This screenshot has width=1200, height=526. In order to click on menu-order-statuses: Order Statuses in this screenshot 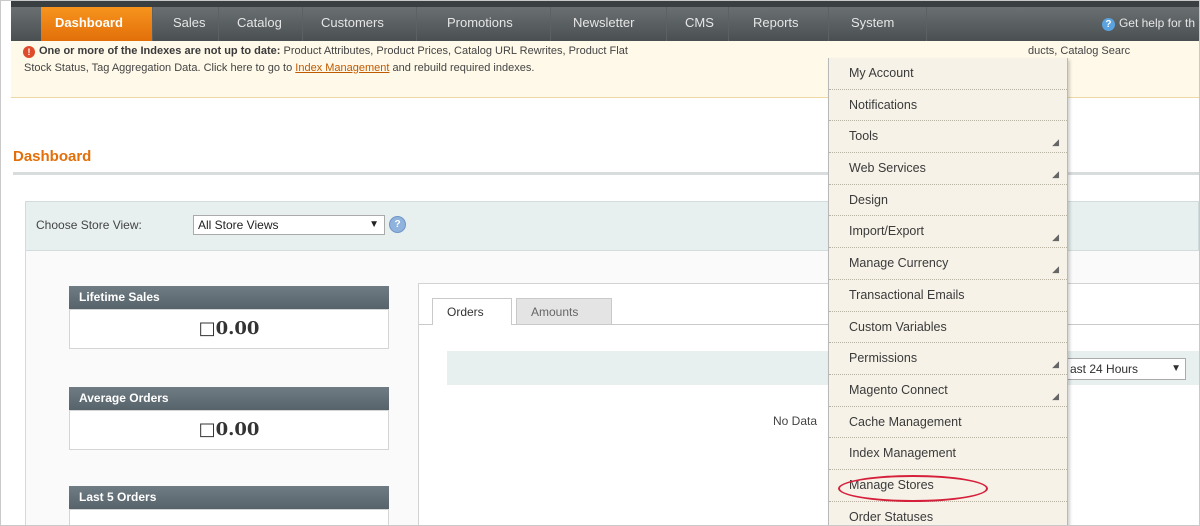, I will do `click(948, 513)`.